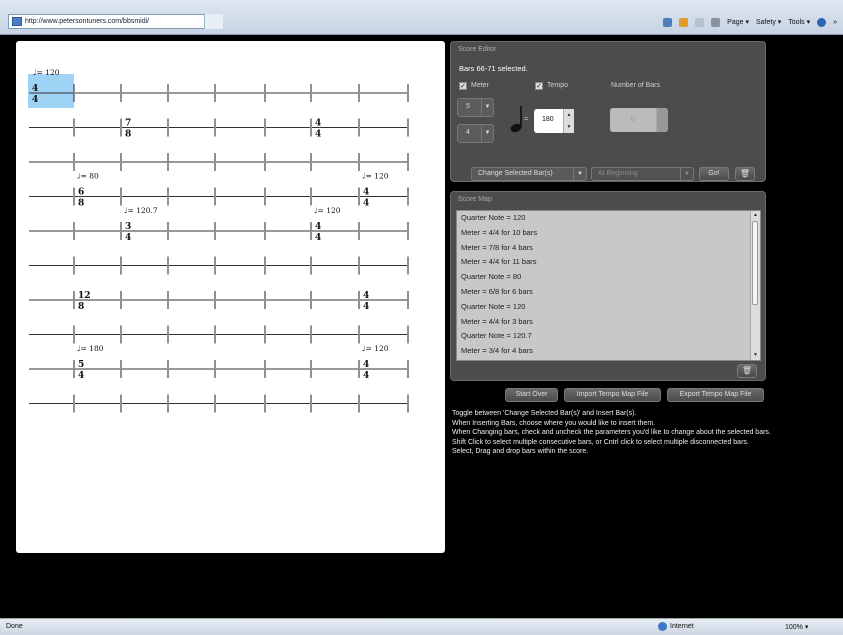 The height and width of the screenshot is (635, 843). I want to click on tempo-checkbox: ✓, so click(539, 86).